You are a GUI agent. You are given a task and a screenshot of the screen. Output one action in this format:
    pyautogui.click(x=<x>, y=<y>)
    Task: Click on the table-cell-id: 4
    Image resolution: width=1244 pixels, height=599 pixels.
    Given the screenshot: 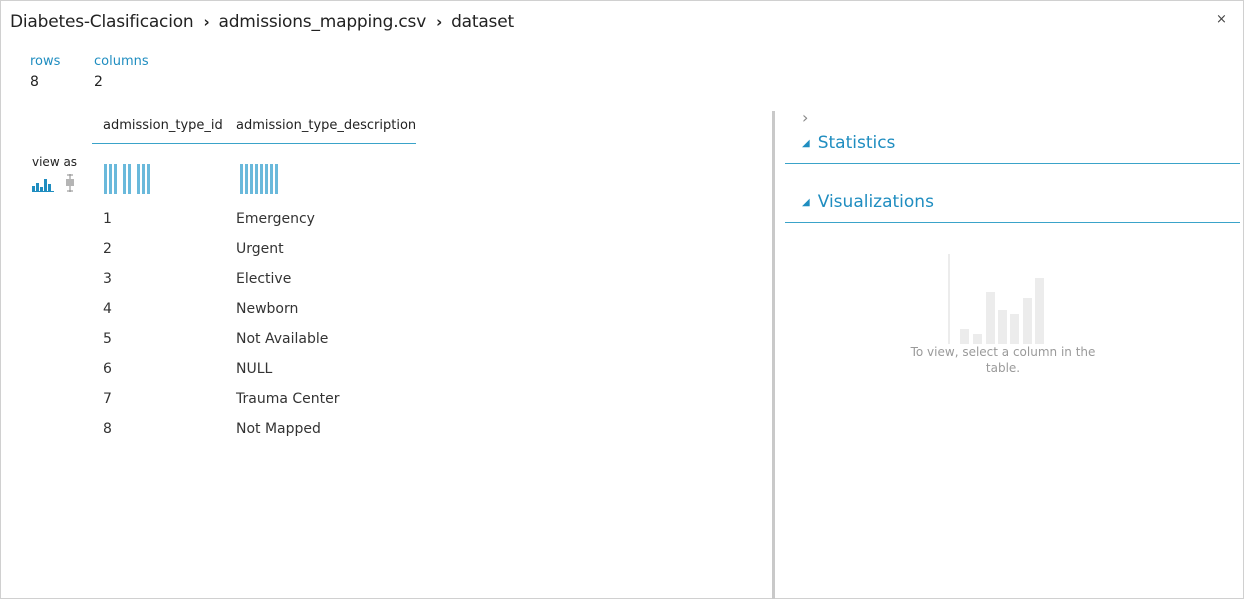 What is the action you would take?
    pyautogui.click(x=107, y=309)
    